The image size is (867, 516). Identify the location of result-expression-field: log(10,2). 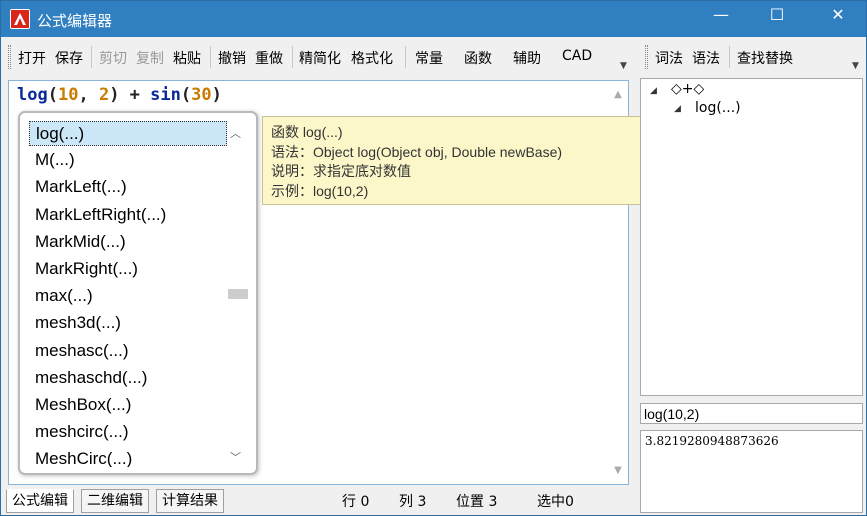
(751, 413).